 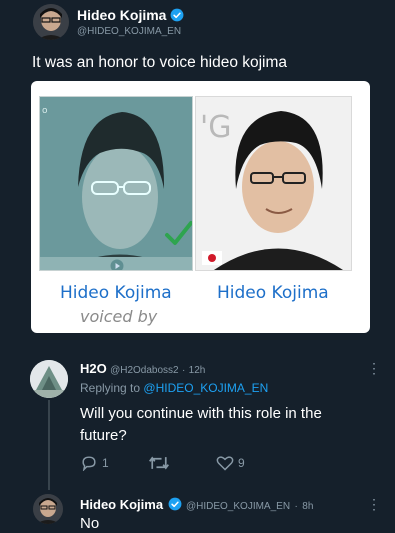 I want to click on retweet-icon, so click(x=159, y=463).